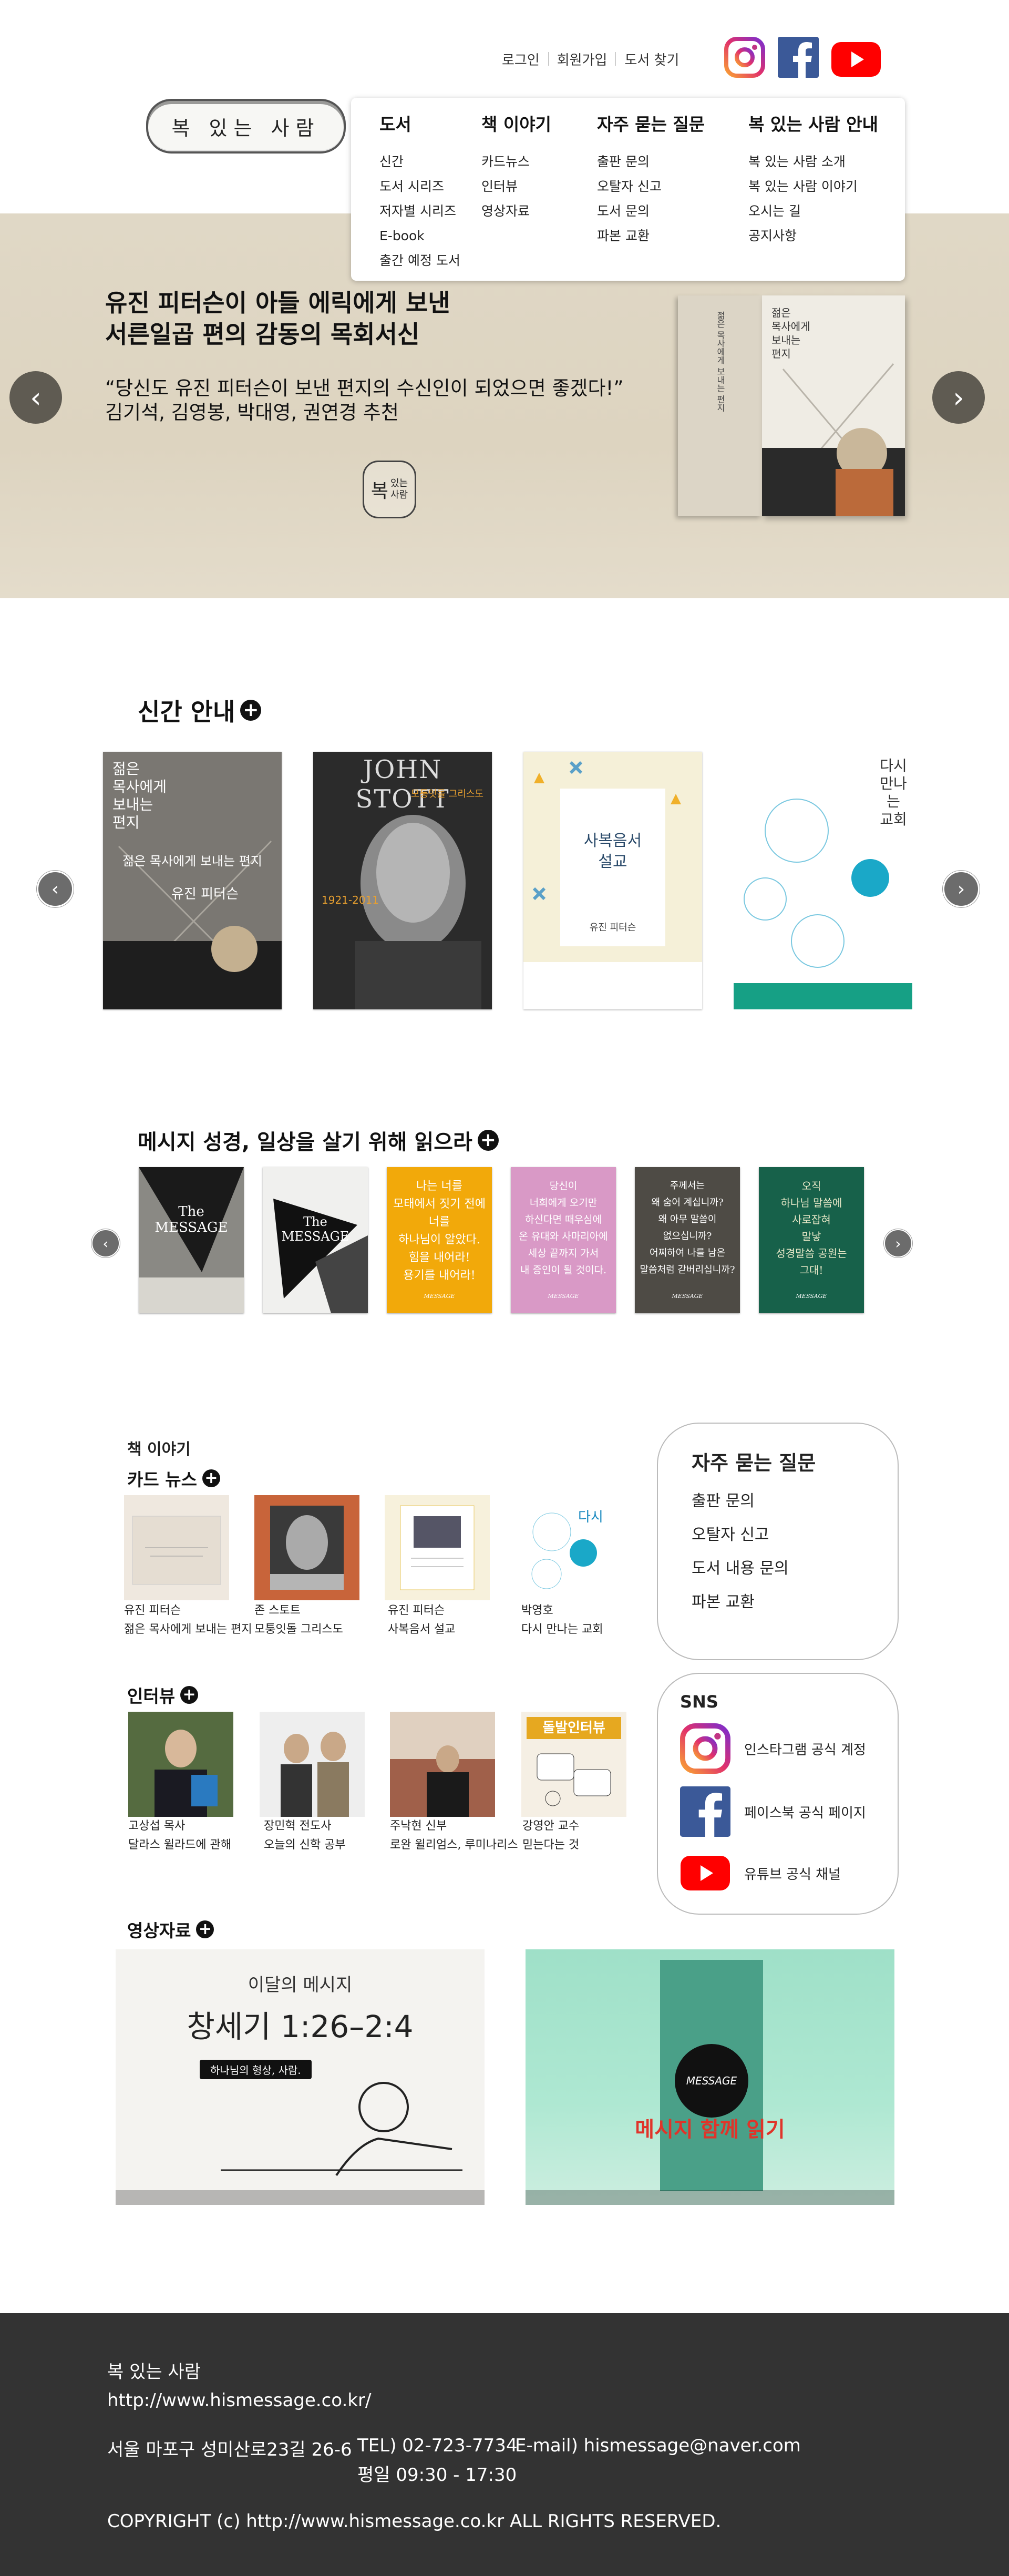 The width and height of the screenshot is (1009, 2576). What do you see at coordinates (811, 1240) in the screenshot?
I see `message-book-card: 오직 하나님 말씀에 사로잡혀 말낳 성경말씀 공원는 그대! MESSAGE` at bounding box center [811, 1240].